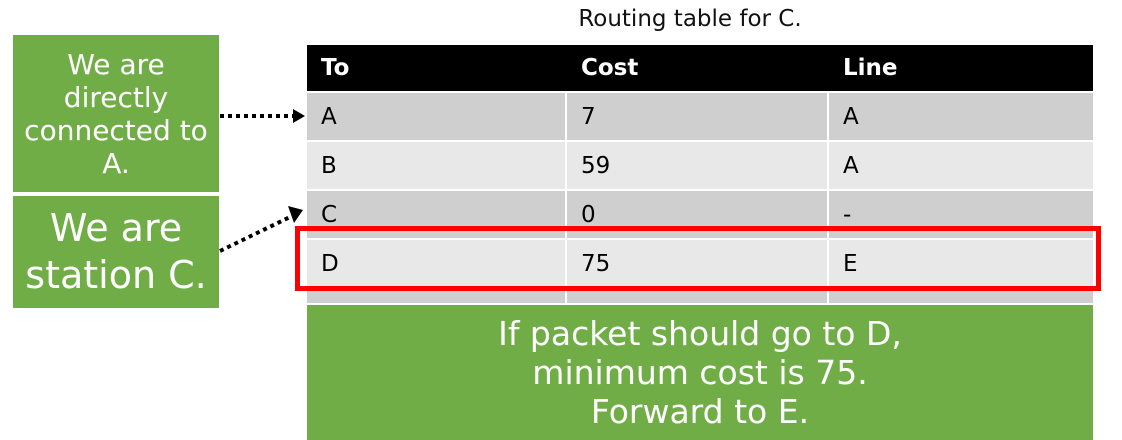 The image size is (1122, 440). Describe the element at coordinates (262, 116) in the screenshot. I see `arrow-to-row-a` at that location.